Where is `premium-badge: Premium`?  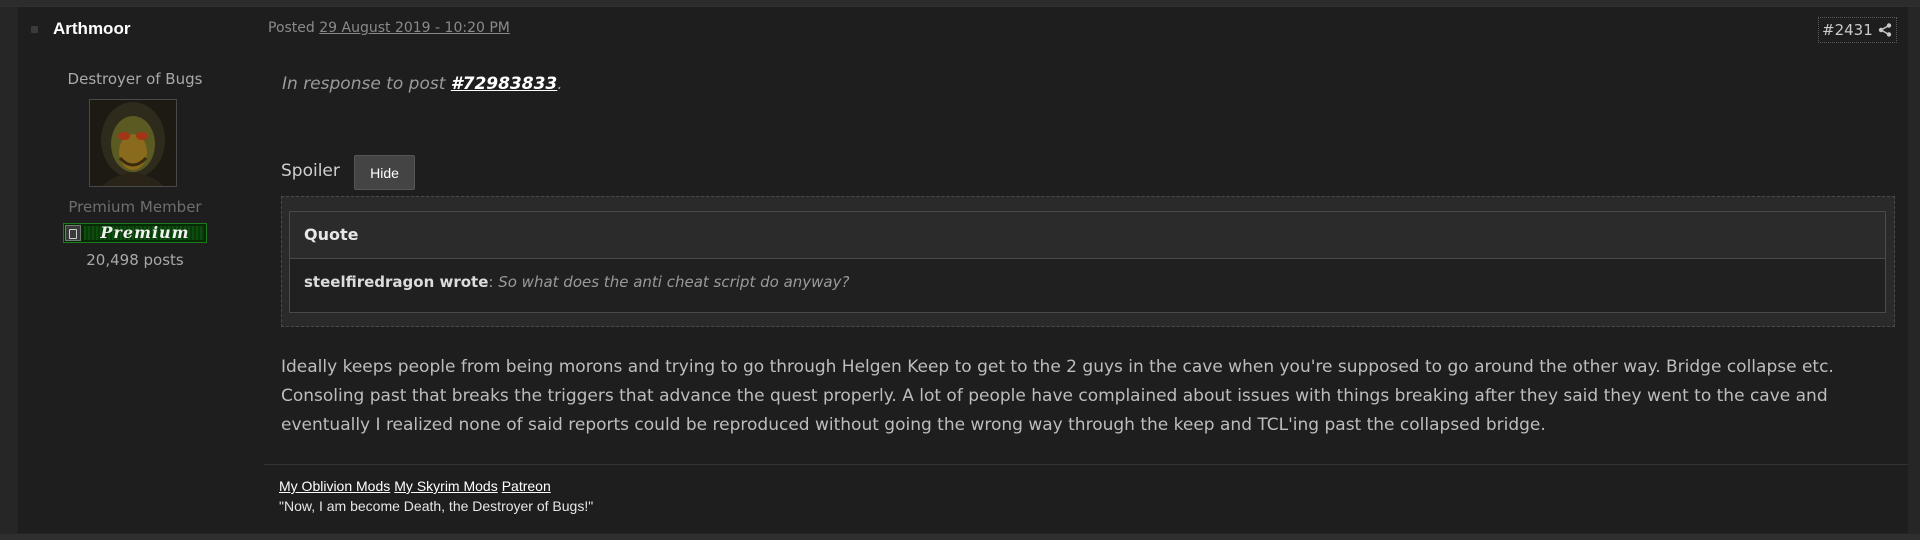 premium-badge: Premium is located at coordinates (135, 233).